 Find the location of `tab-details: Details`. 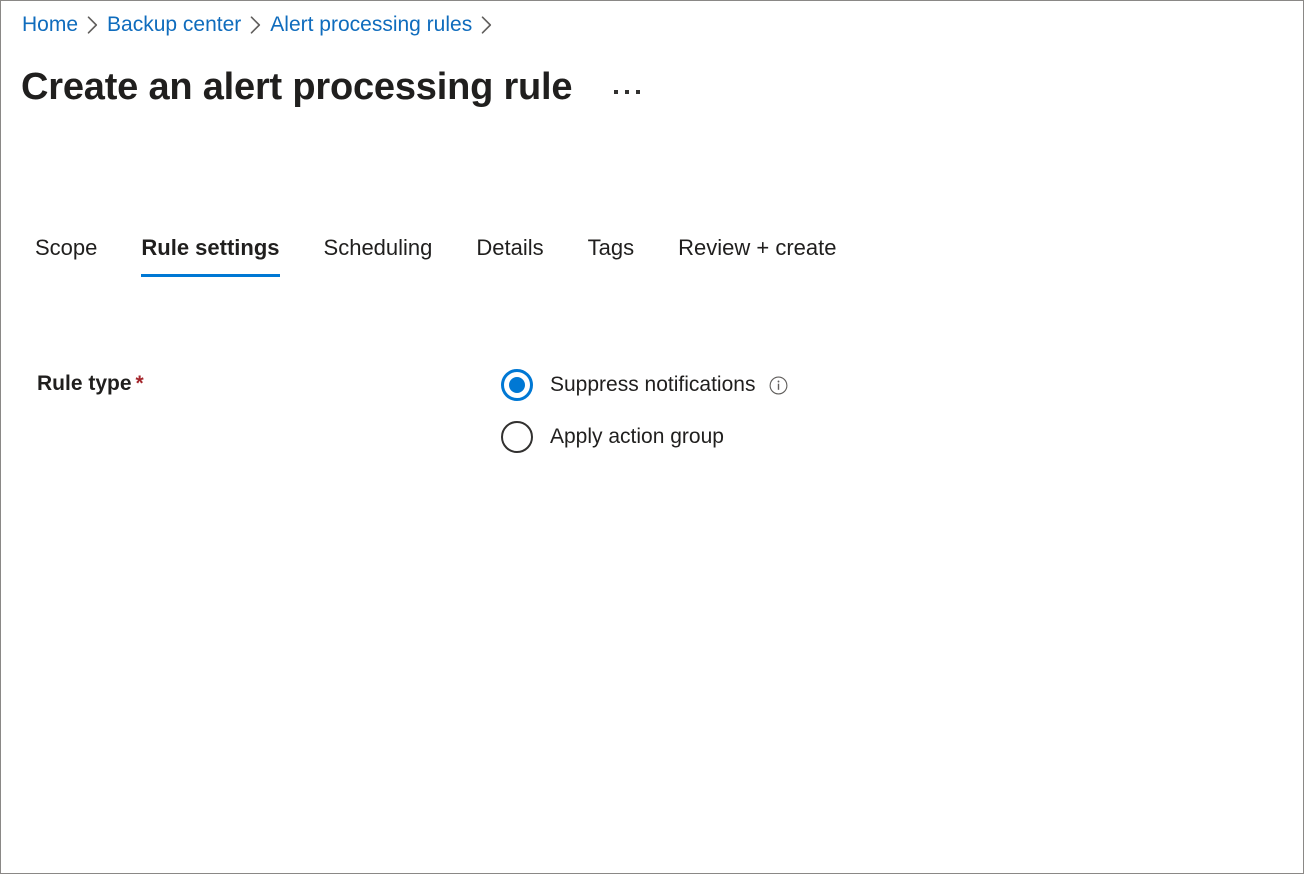

tab-details: Details is located at coordinates (509, 253).